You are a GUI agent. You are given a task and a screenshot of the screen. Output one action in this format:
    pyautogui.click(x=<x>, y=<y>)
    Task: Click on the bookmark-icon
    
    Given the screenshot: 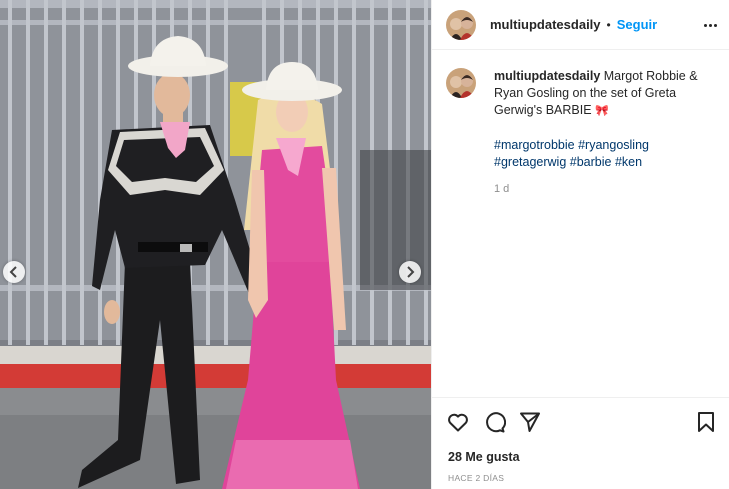 What is the action you would take?
    pyautogui.click(x=706, y=422)
    